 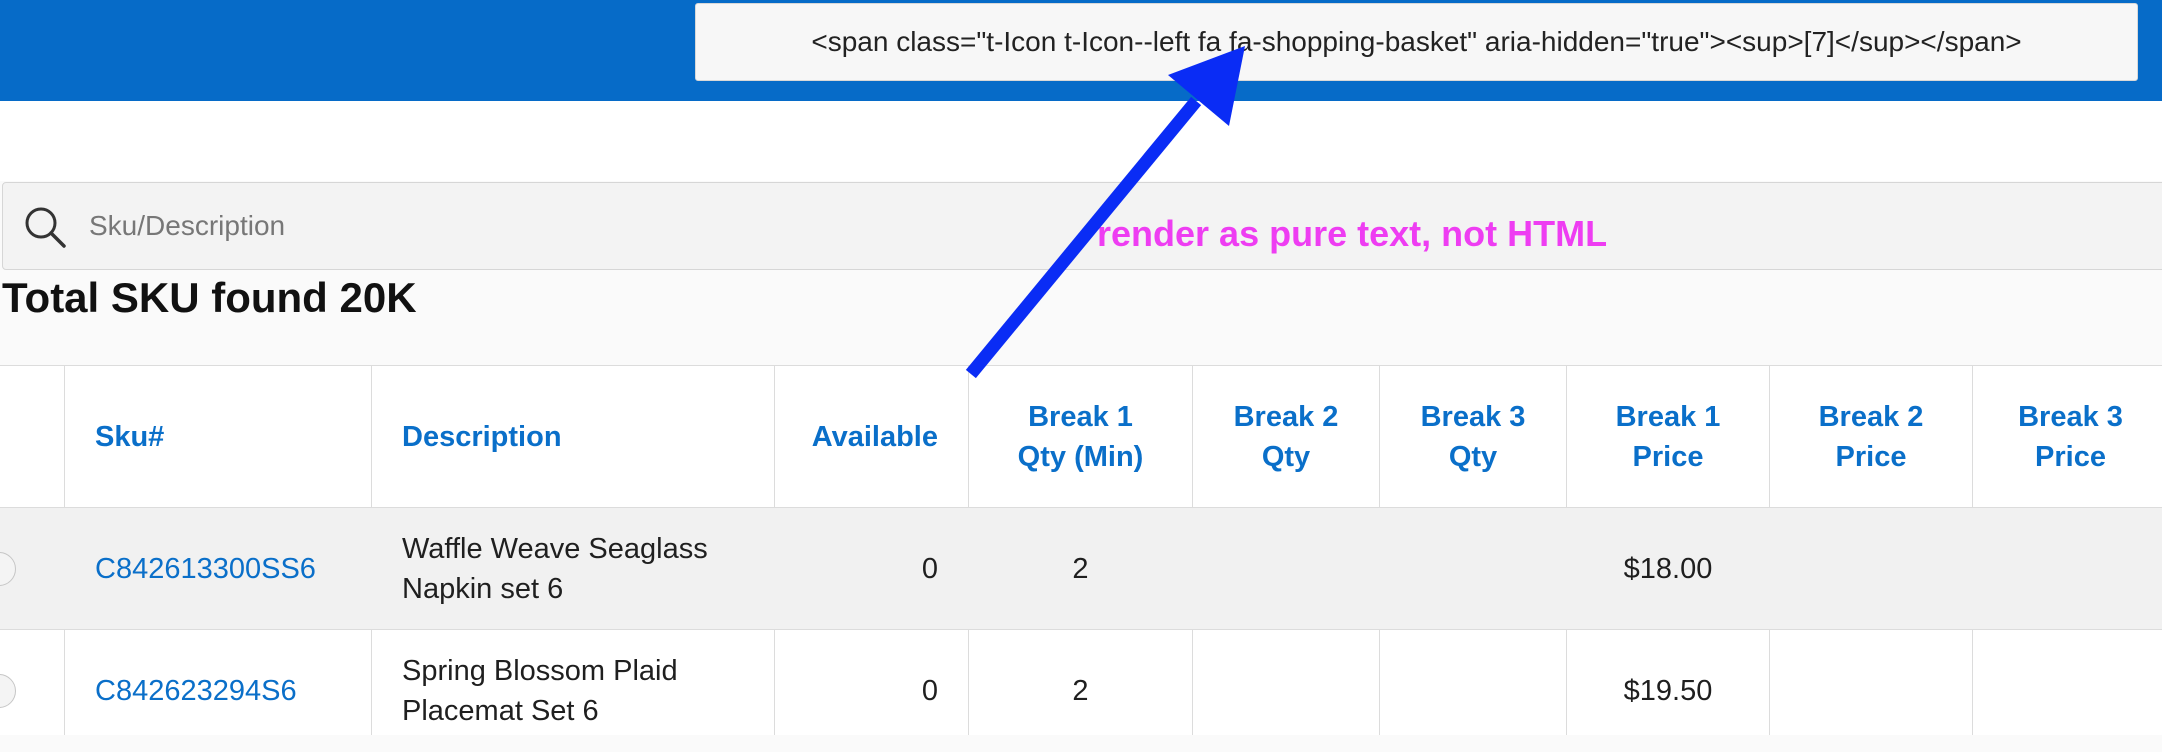 I want to click on header-available-label: Available, so click(x=874, y=436).